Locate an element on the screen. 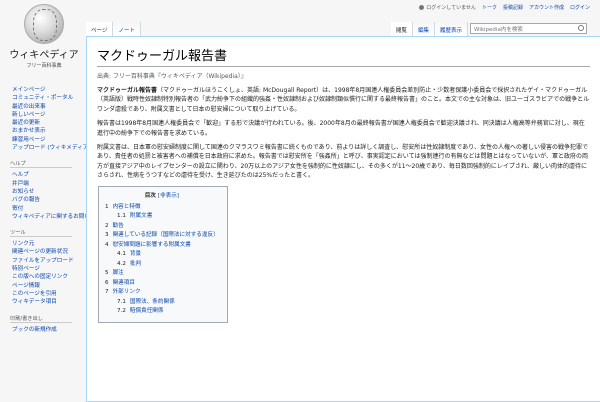 This screenshot has height=402, width=600. sidebar-item-tools-0: リンク元 is located at coordinates (49, 244).